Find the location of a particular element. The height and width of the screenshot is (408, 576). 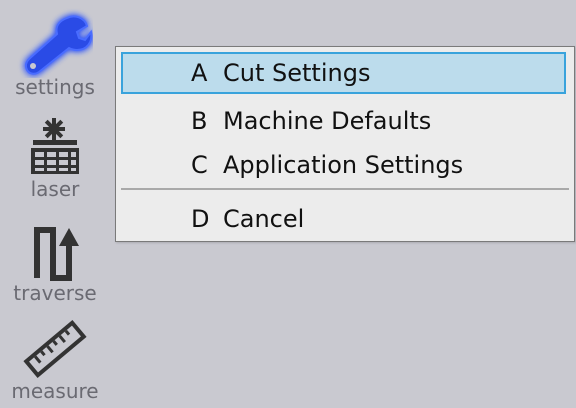

menu-item-key: C is located at coordinates (199, 165).